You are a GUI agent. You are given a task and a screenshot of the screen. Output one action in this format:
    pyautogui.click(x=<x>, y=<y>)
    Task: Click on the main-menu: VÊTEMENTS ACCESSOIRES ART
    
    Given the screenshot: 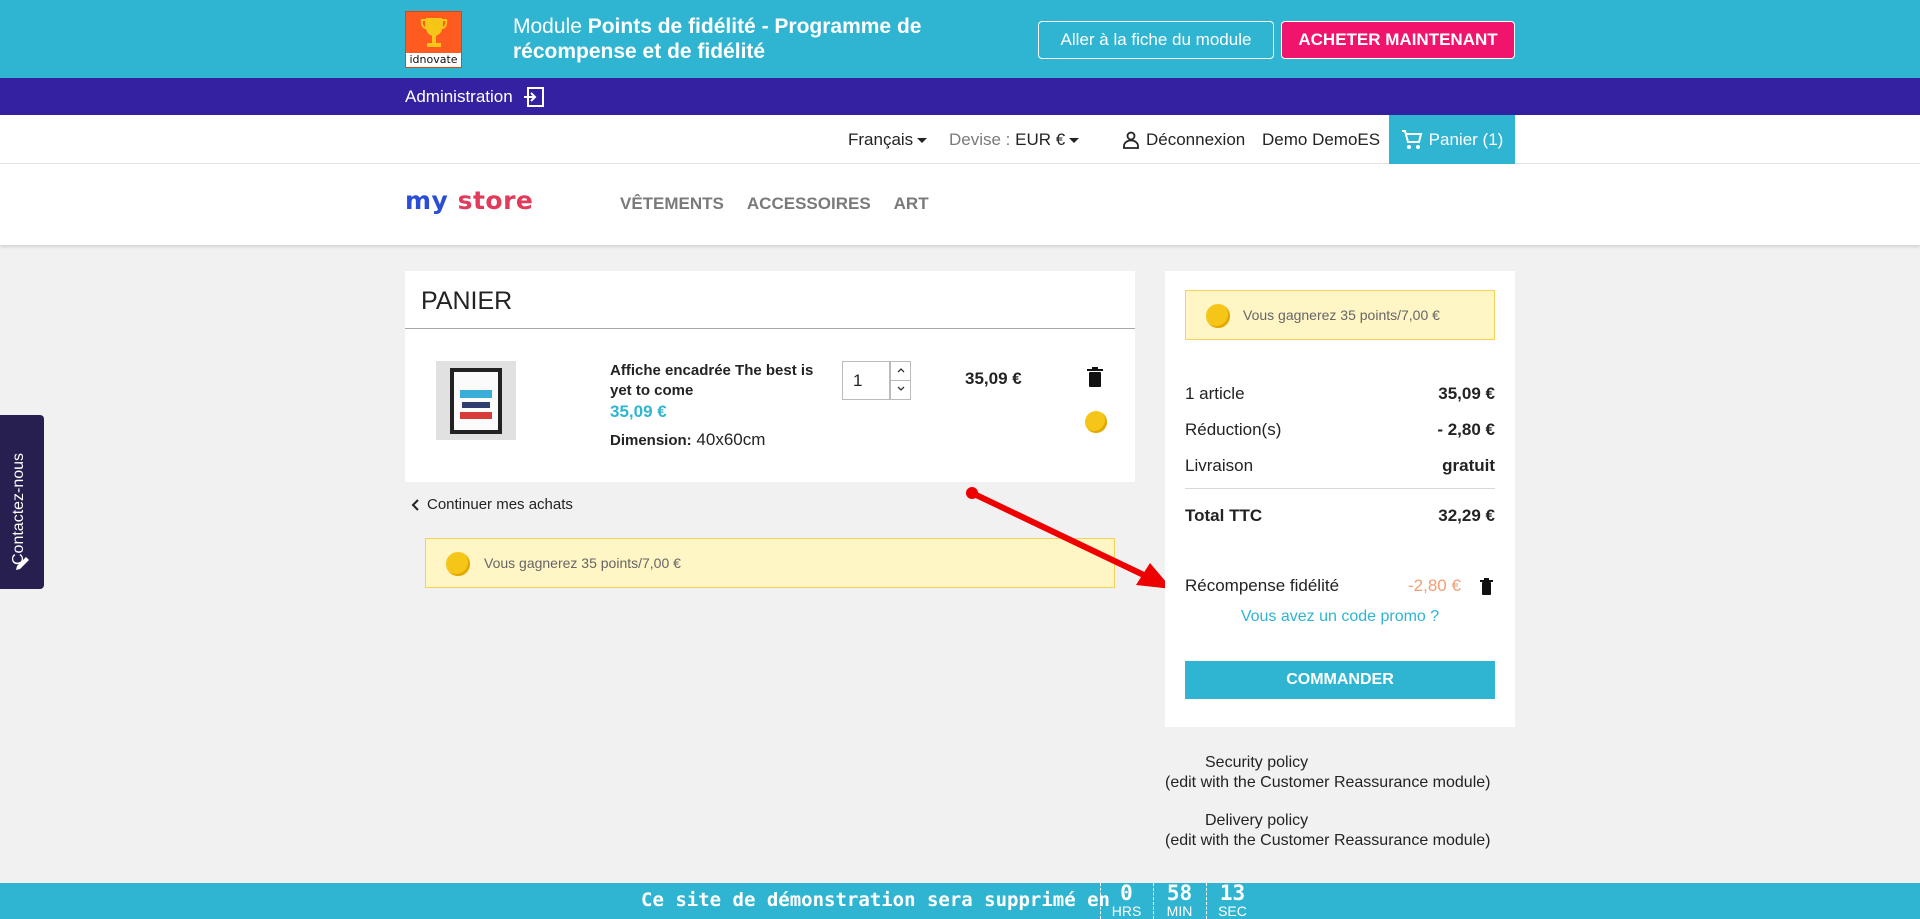 What is the action you would take?
    pyautogui.click(x=774, y=204)
    